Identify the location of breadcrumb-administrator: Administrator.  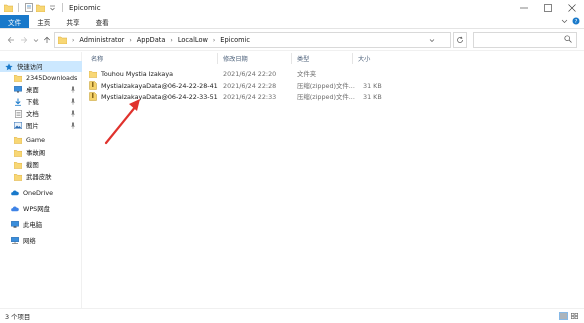
(101, 40).